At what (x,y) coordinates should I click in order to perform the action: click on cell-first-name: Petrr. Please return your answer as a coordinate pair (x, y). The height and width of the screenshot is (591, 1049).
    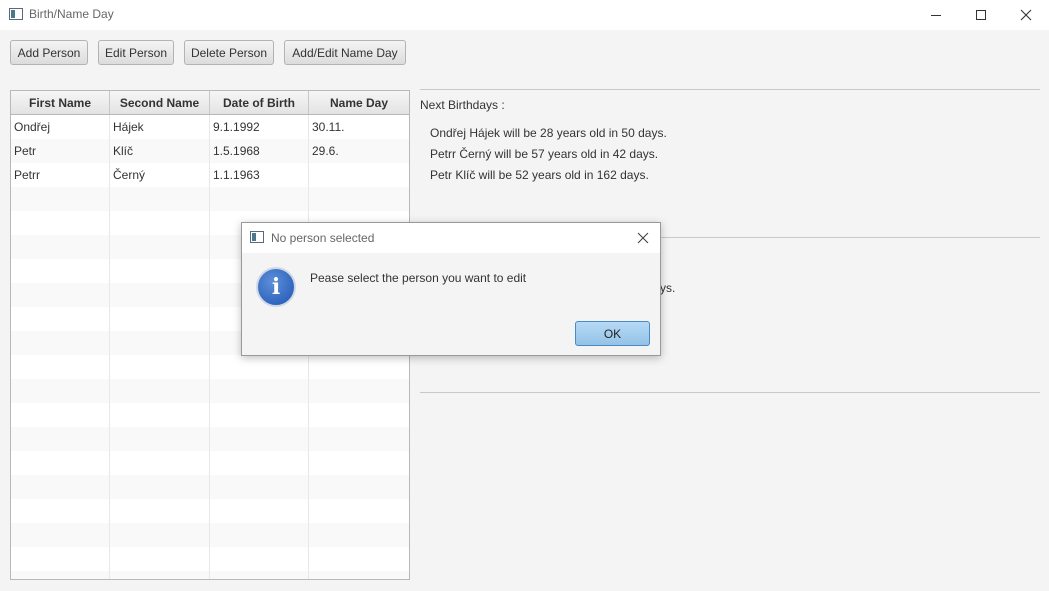
    Looking at the image, I should click on (60, 175).